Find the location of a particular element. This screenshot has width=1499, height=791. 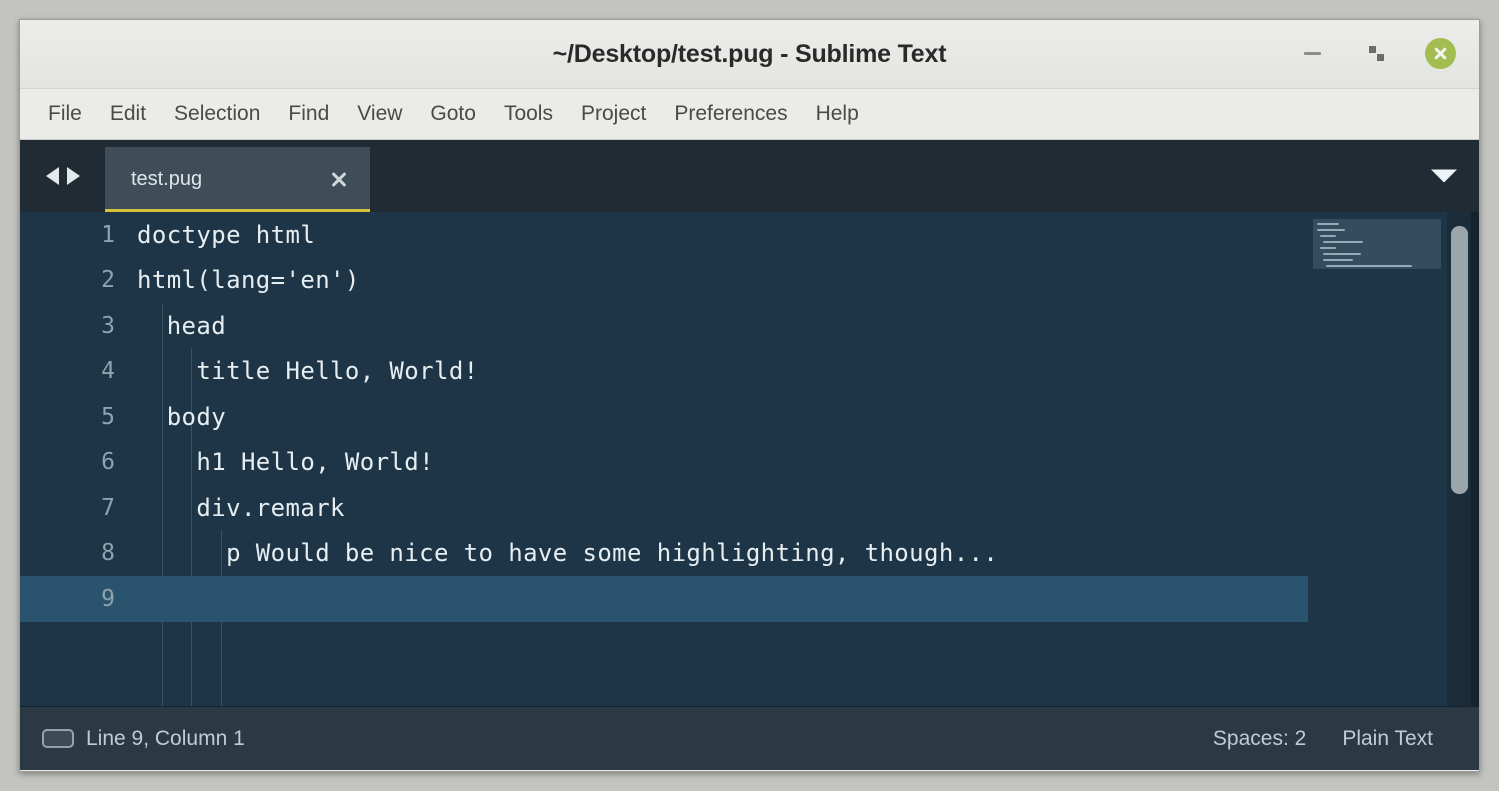

status-cursor-position: Line 9, Column 1 is located at coordinates (165, 738).